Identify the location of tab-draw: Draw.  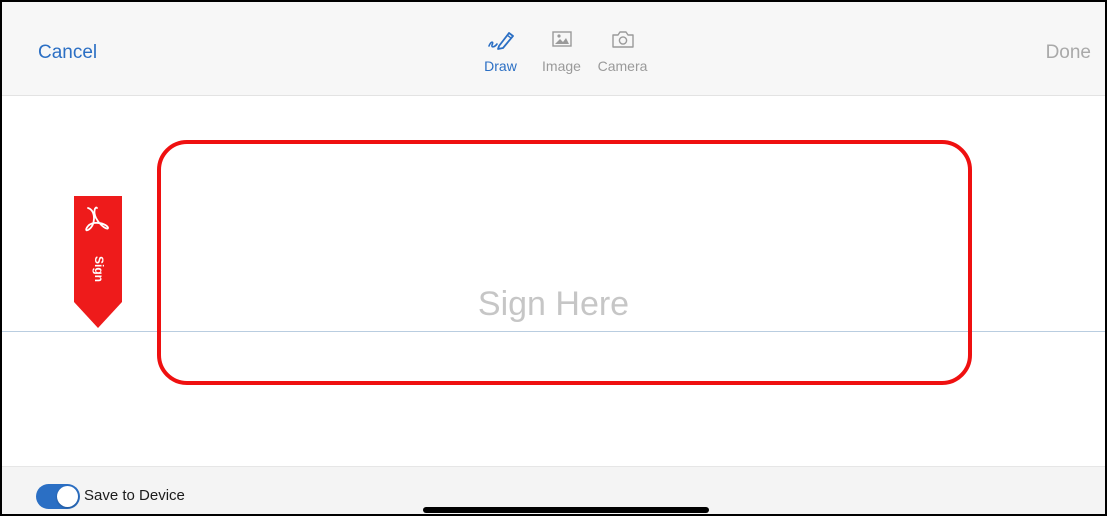
(500, 50).